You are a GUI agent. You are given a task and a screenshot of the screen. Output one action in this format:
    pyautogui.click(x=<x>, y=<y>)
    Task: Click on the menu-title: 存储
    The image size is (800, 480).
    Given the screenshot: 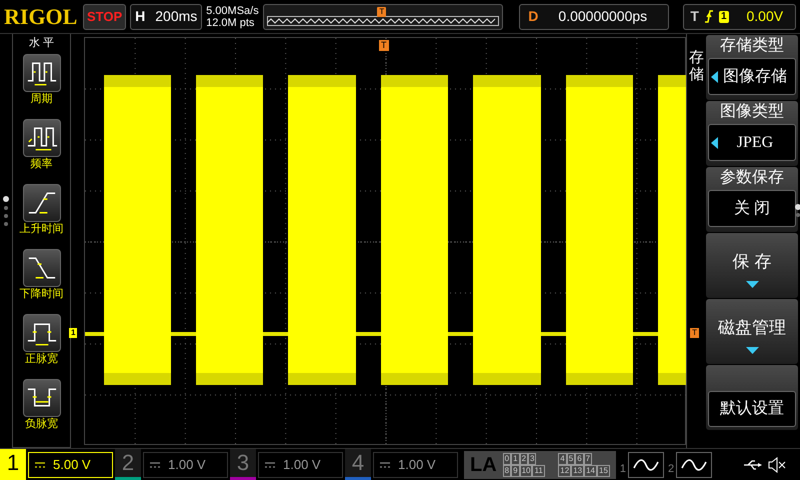 What is the action you would take?
    pyautogui.click(x=696, y=66)
    